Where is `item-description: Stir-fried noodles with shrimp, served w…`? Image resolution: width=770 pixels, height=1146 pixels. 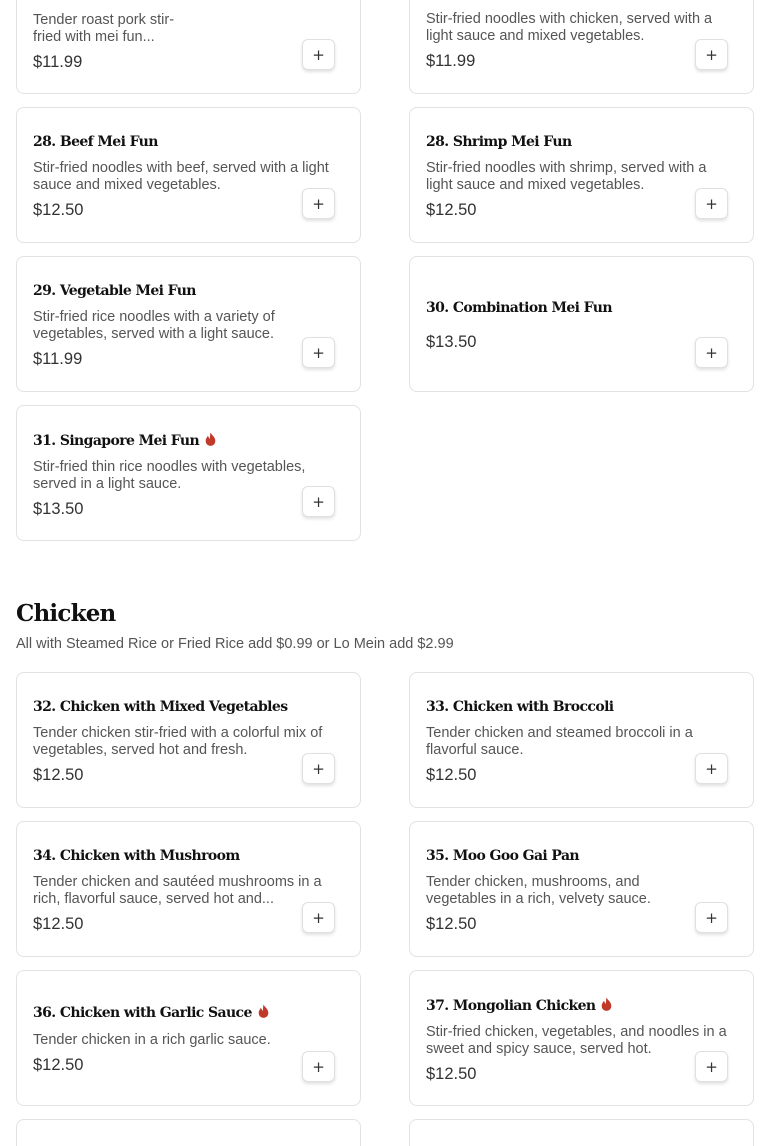 item-description: Stir-fried noodles with shrimp, served w… is located at coordinates (566, 176).